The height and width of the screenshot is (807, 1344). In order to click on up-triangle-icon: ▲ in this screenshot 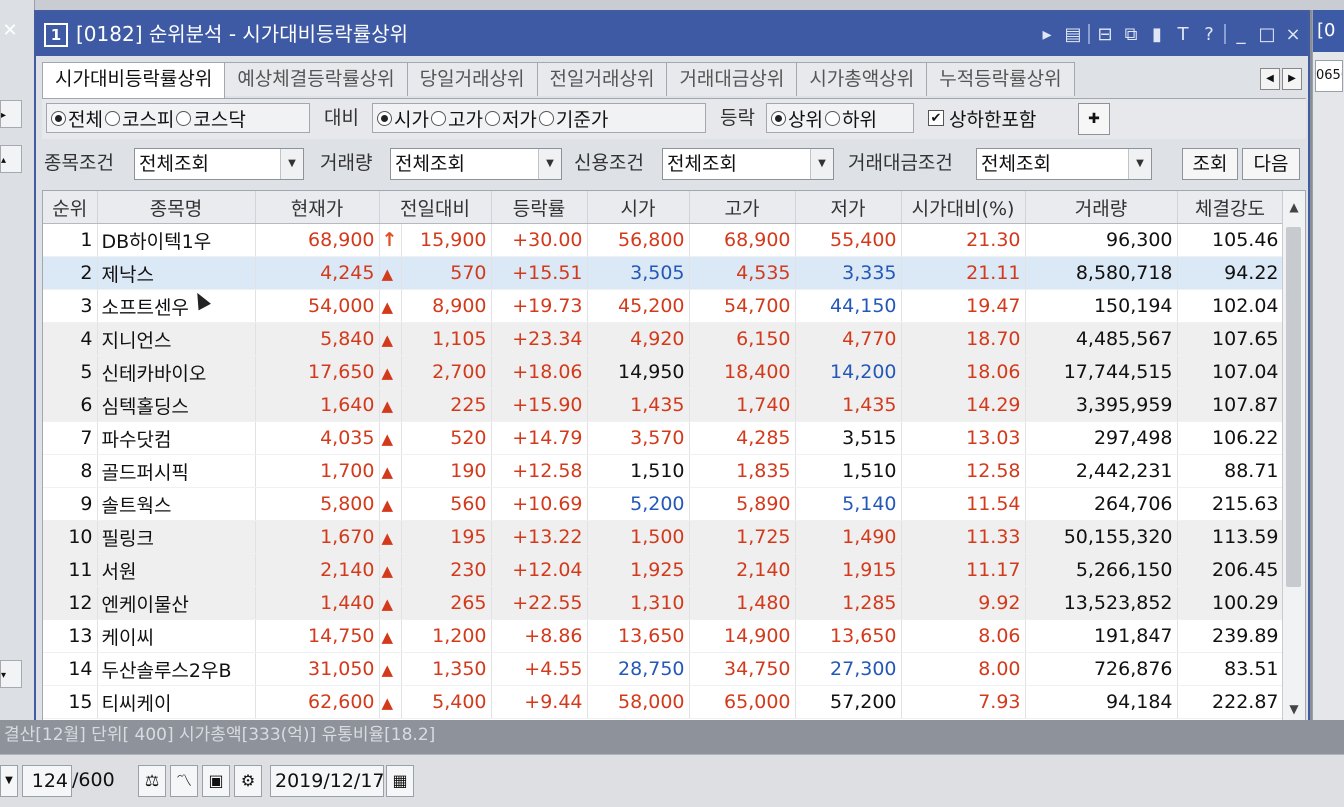, I will do `click(387, 670)`.